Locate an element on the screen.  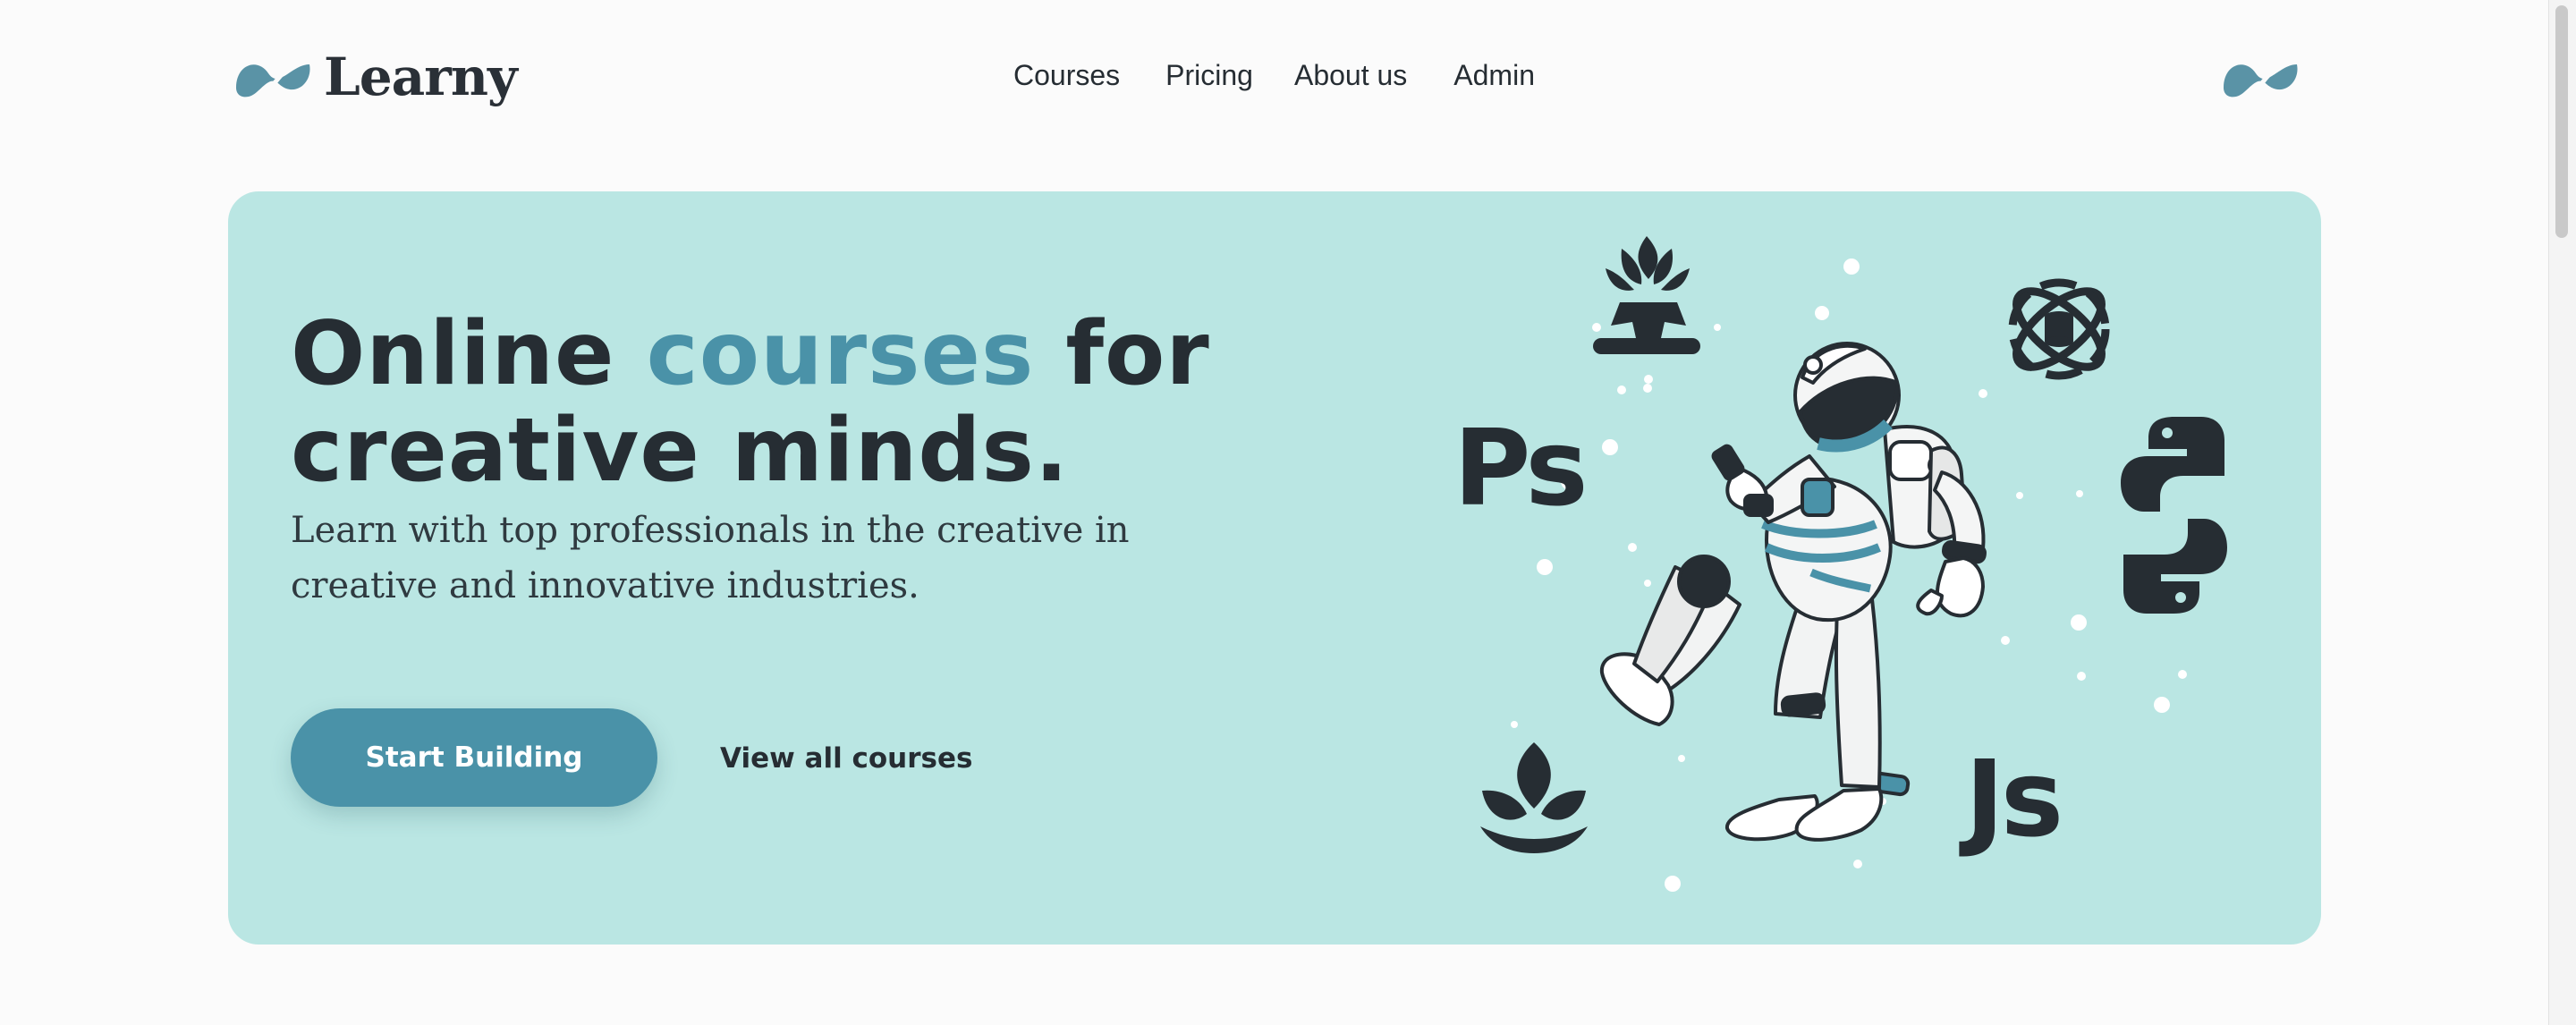
main-nav: Courses Pricing About us Admin is located at coordinates (1296, 76).